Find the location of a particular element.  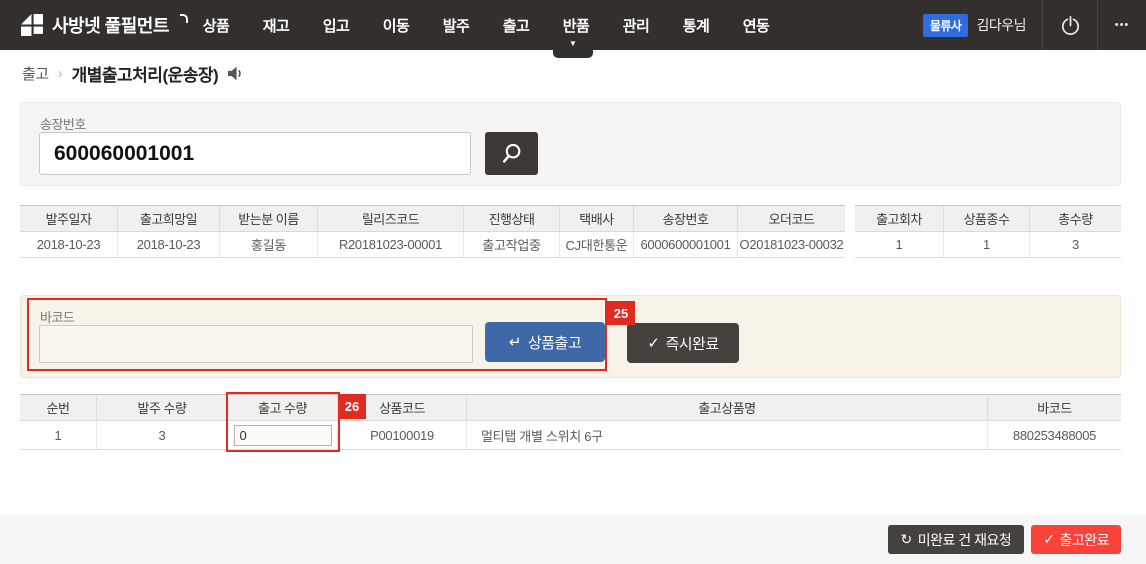

invoice-number-input is located at coordinates (255, 153).